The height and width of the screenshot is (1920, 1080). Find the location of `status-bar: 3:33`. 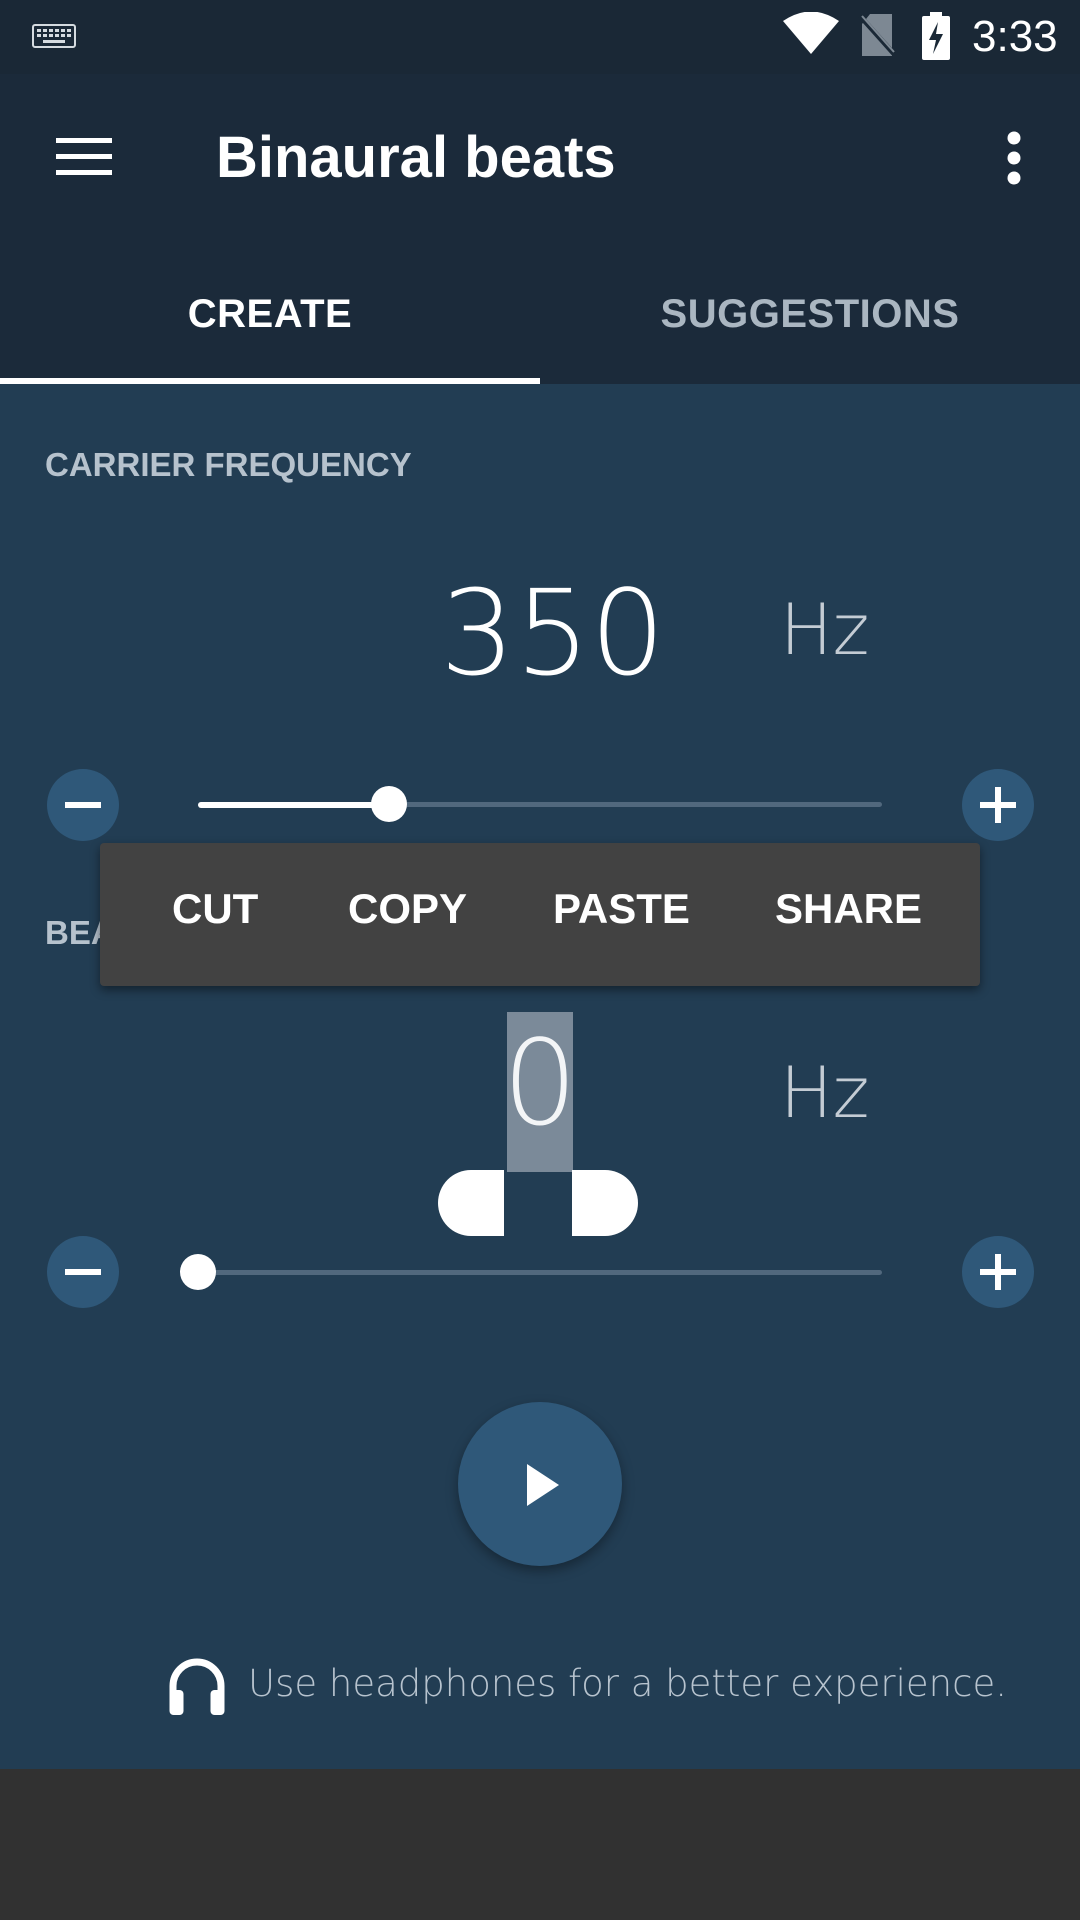

status-bar: 3:33 is located at coordinates (540, 37).